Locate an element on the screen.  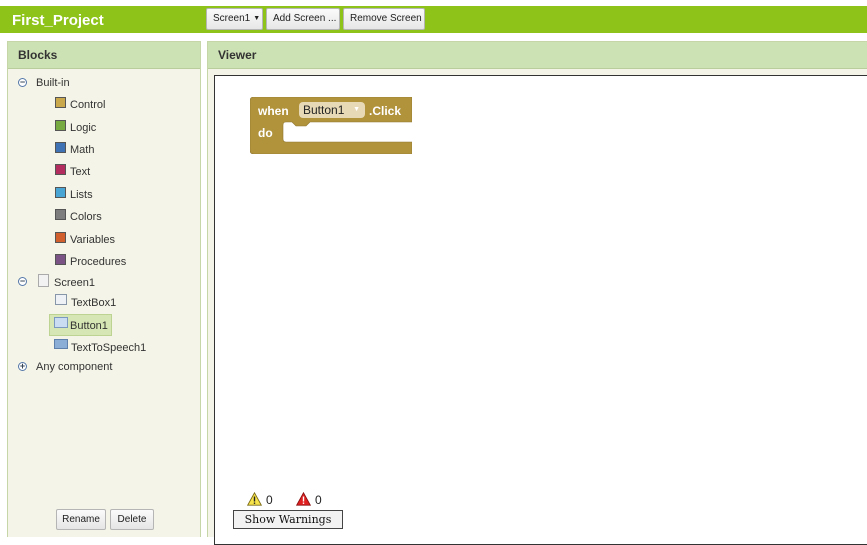
component-dropdown: Button1 ▼ is located at coordinates (332, 110).